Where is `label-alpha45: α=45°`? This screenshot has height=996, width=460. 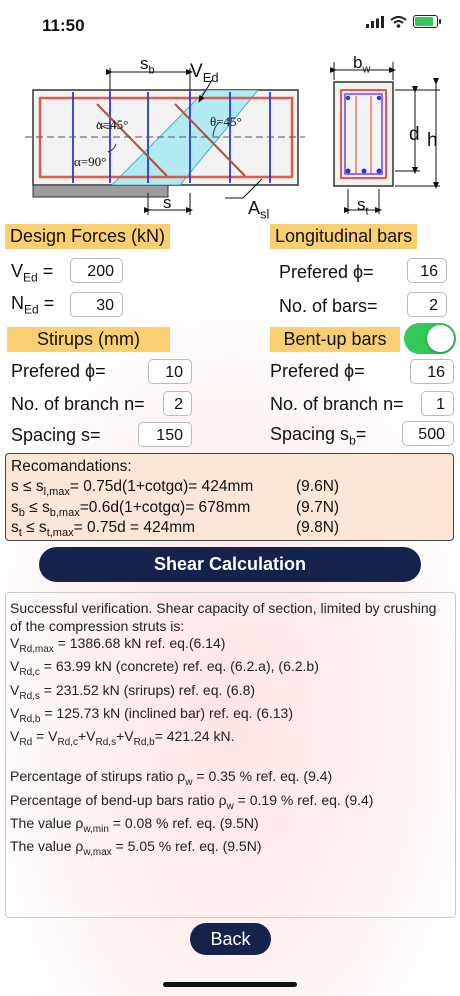
label-alpha45: α=45° is located at coordinates (112, 124).